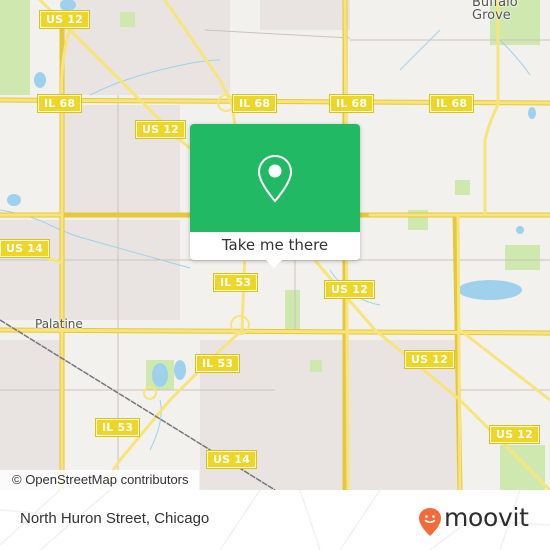  What do you see at coordinates (115, 518) in the screenshot?
I see `location-title: North Huron Street, Chicago` at bounding box center [115, 518].